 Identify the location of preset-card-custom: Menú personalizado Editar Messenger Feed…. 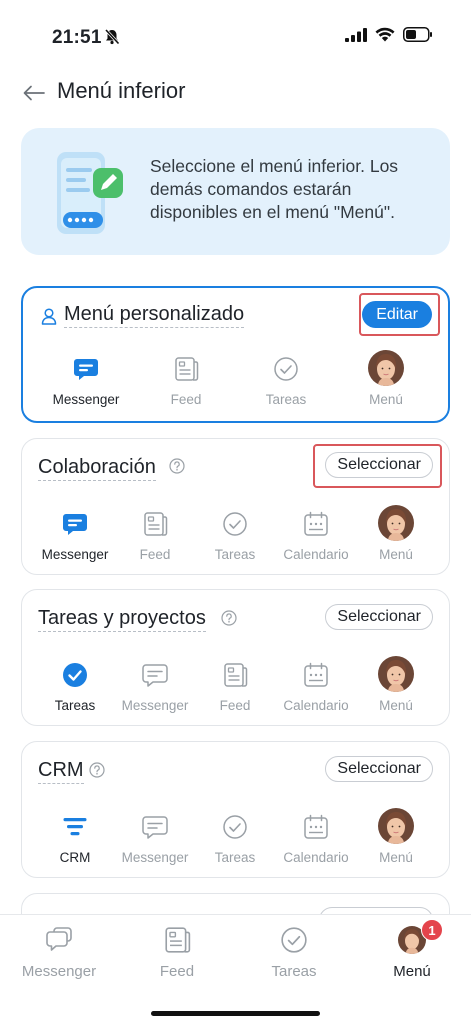
(235, 354).